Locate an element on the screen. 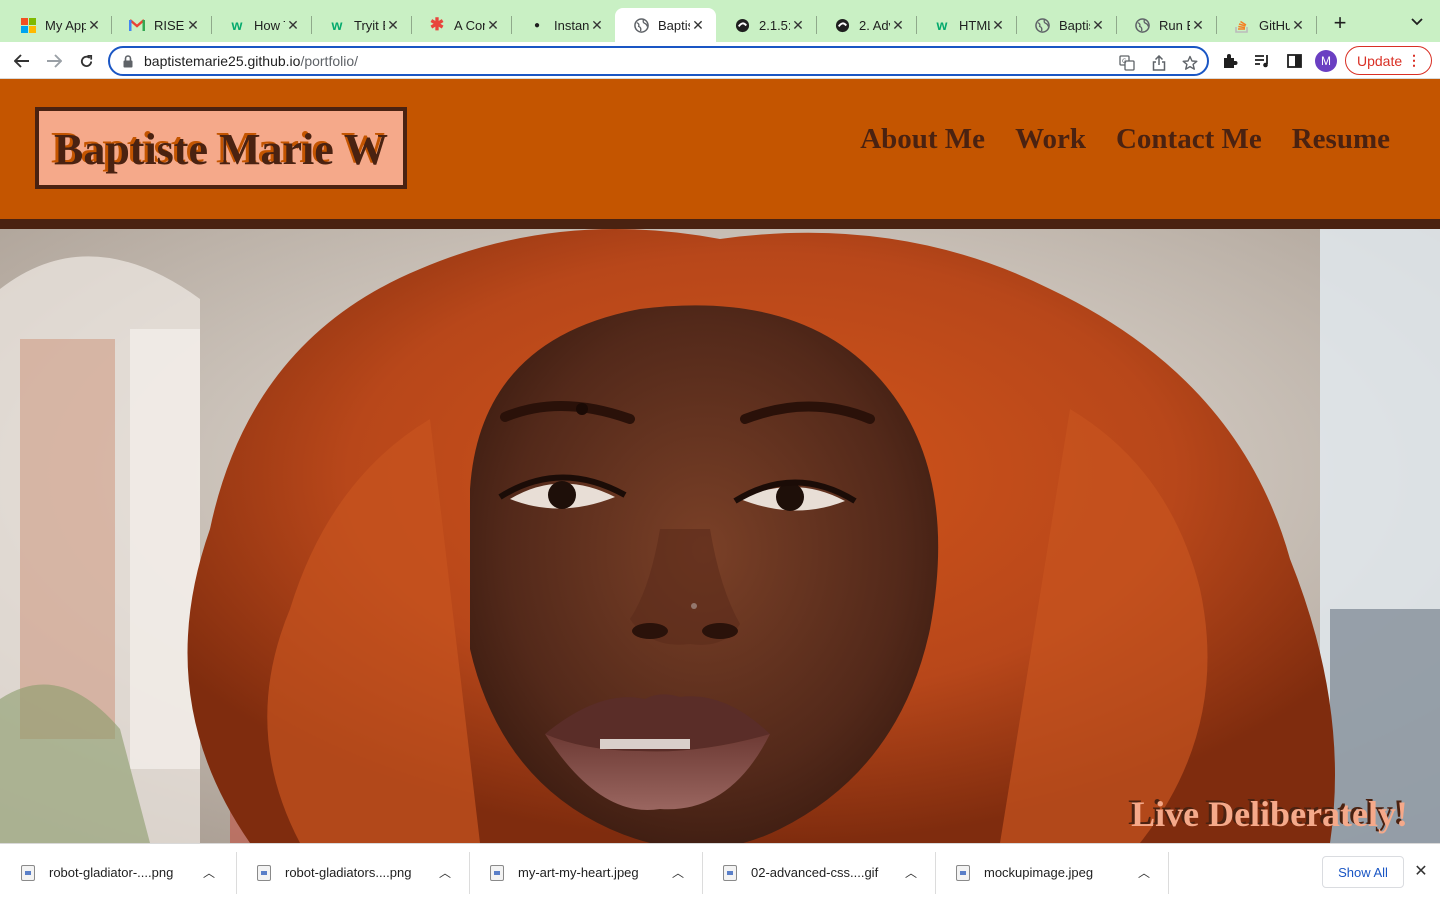 Image resolution: width=1440 pixels, height=901 pixels. url-path: /portfolio/ is located at coordinates (329, 61).